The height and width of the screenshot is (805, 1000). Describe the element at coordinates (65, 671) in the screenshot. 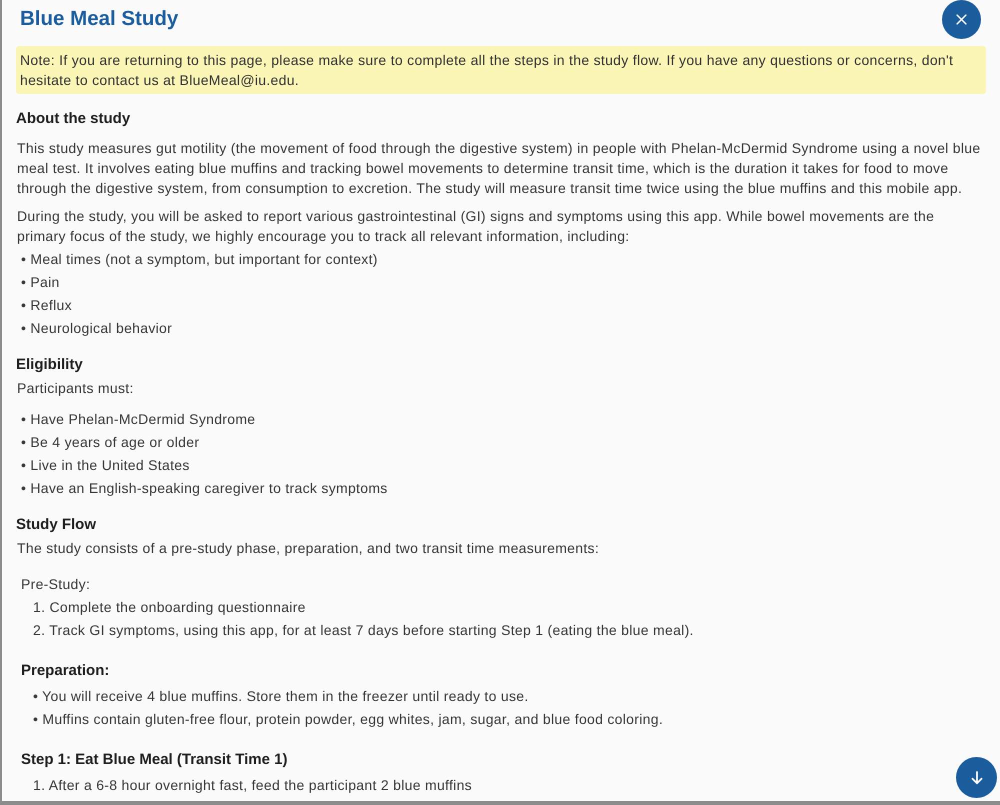

I see `subsection-heading: Preparation:` at that location.